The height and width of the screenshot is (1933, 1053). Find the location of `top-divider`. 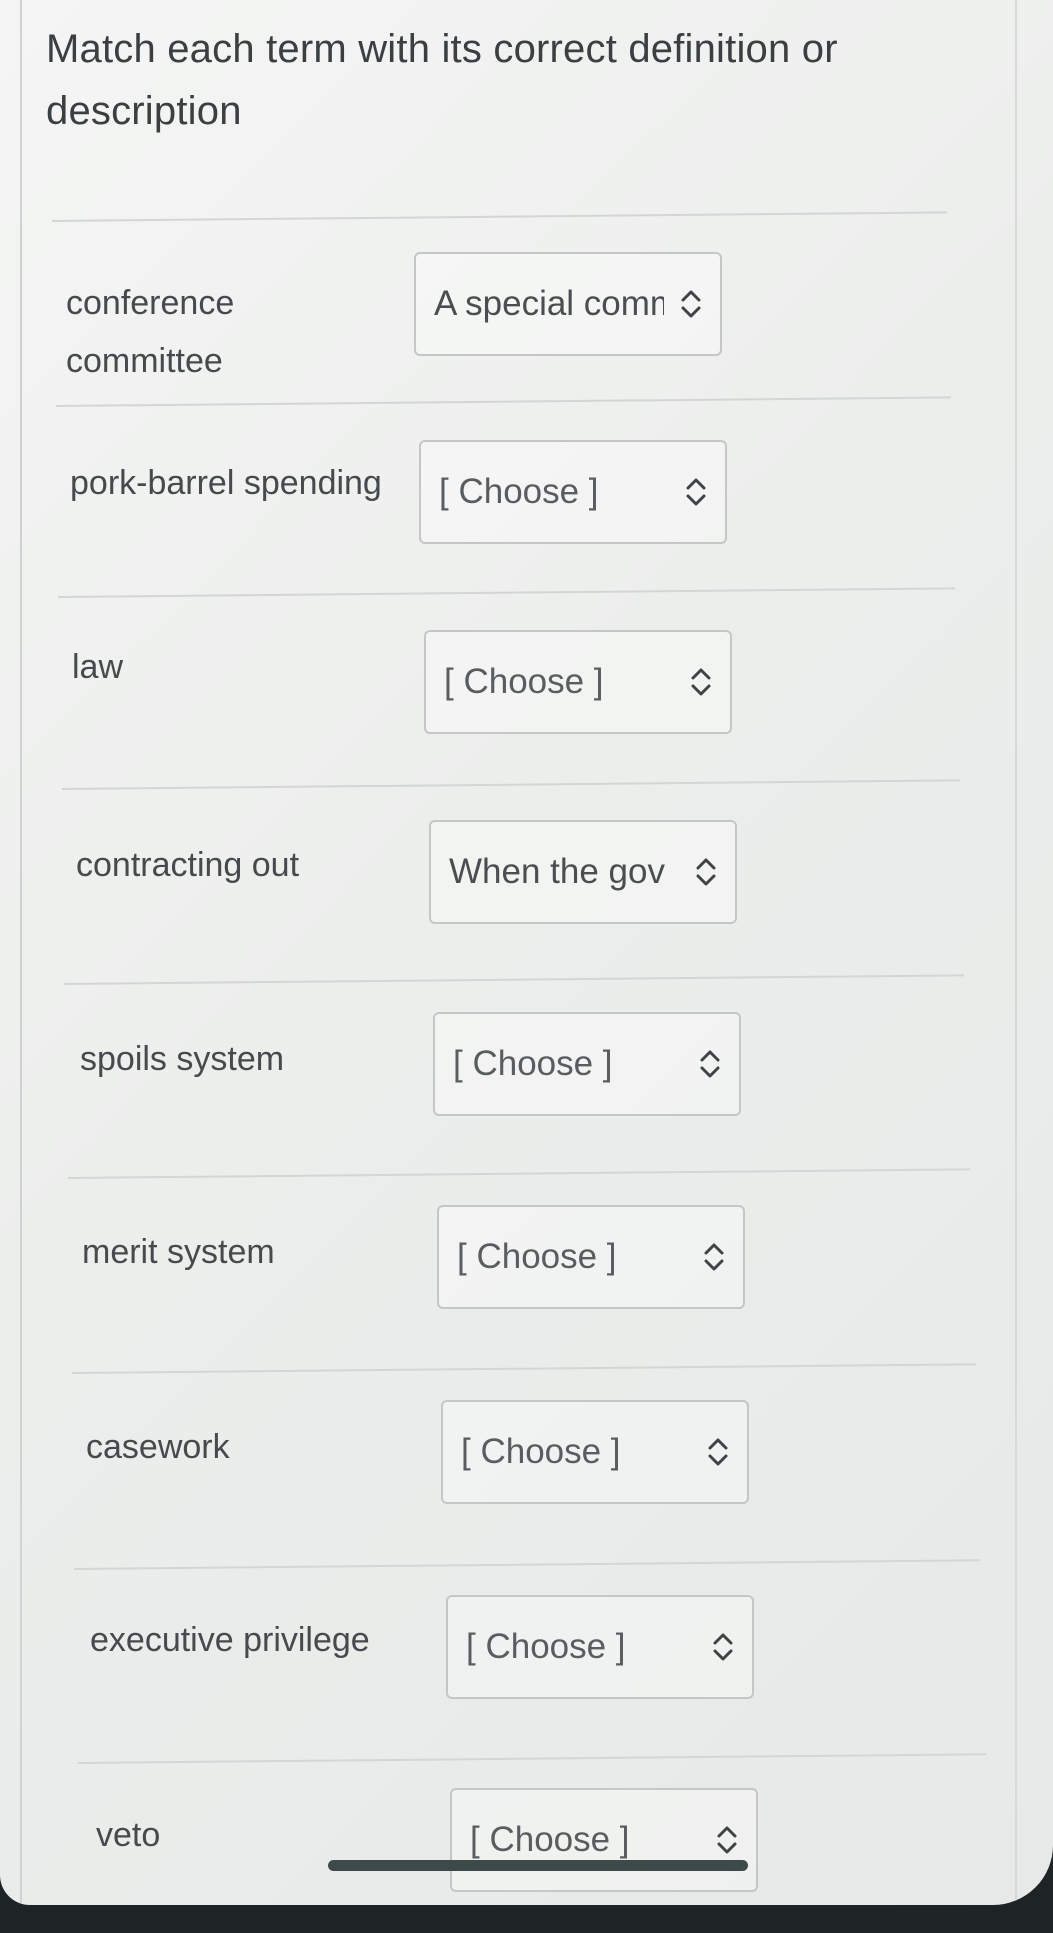

top-divider is located at coordinates (499, 216).